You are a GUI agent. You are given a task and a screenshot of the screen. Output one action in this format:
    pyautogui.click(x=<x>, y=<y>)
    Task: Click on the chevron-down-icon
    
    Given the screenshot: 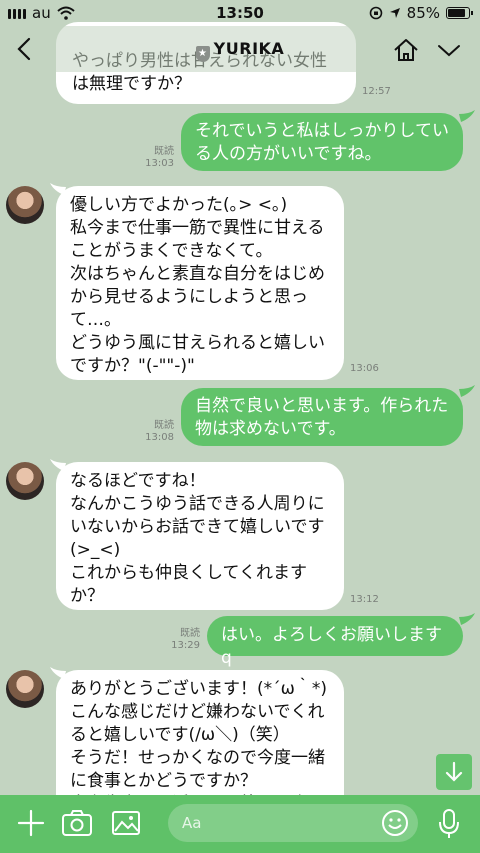 What is the action you would take?
    pyautogui.click(x=449, y=50)
    